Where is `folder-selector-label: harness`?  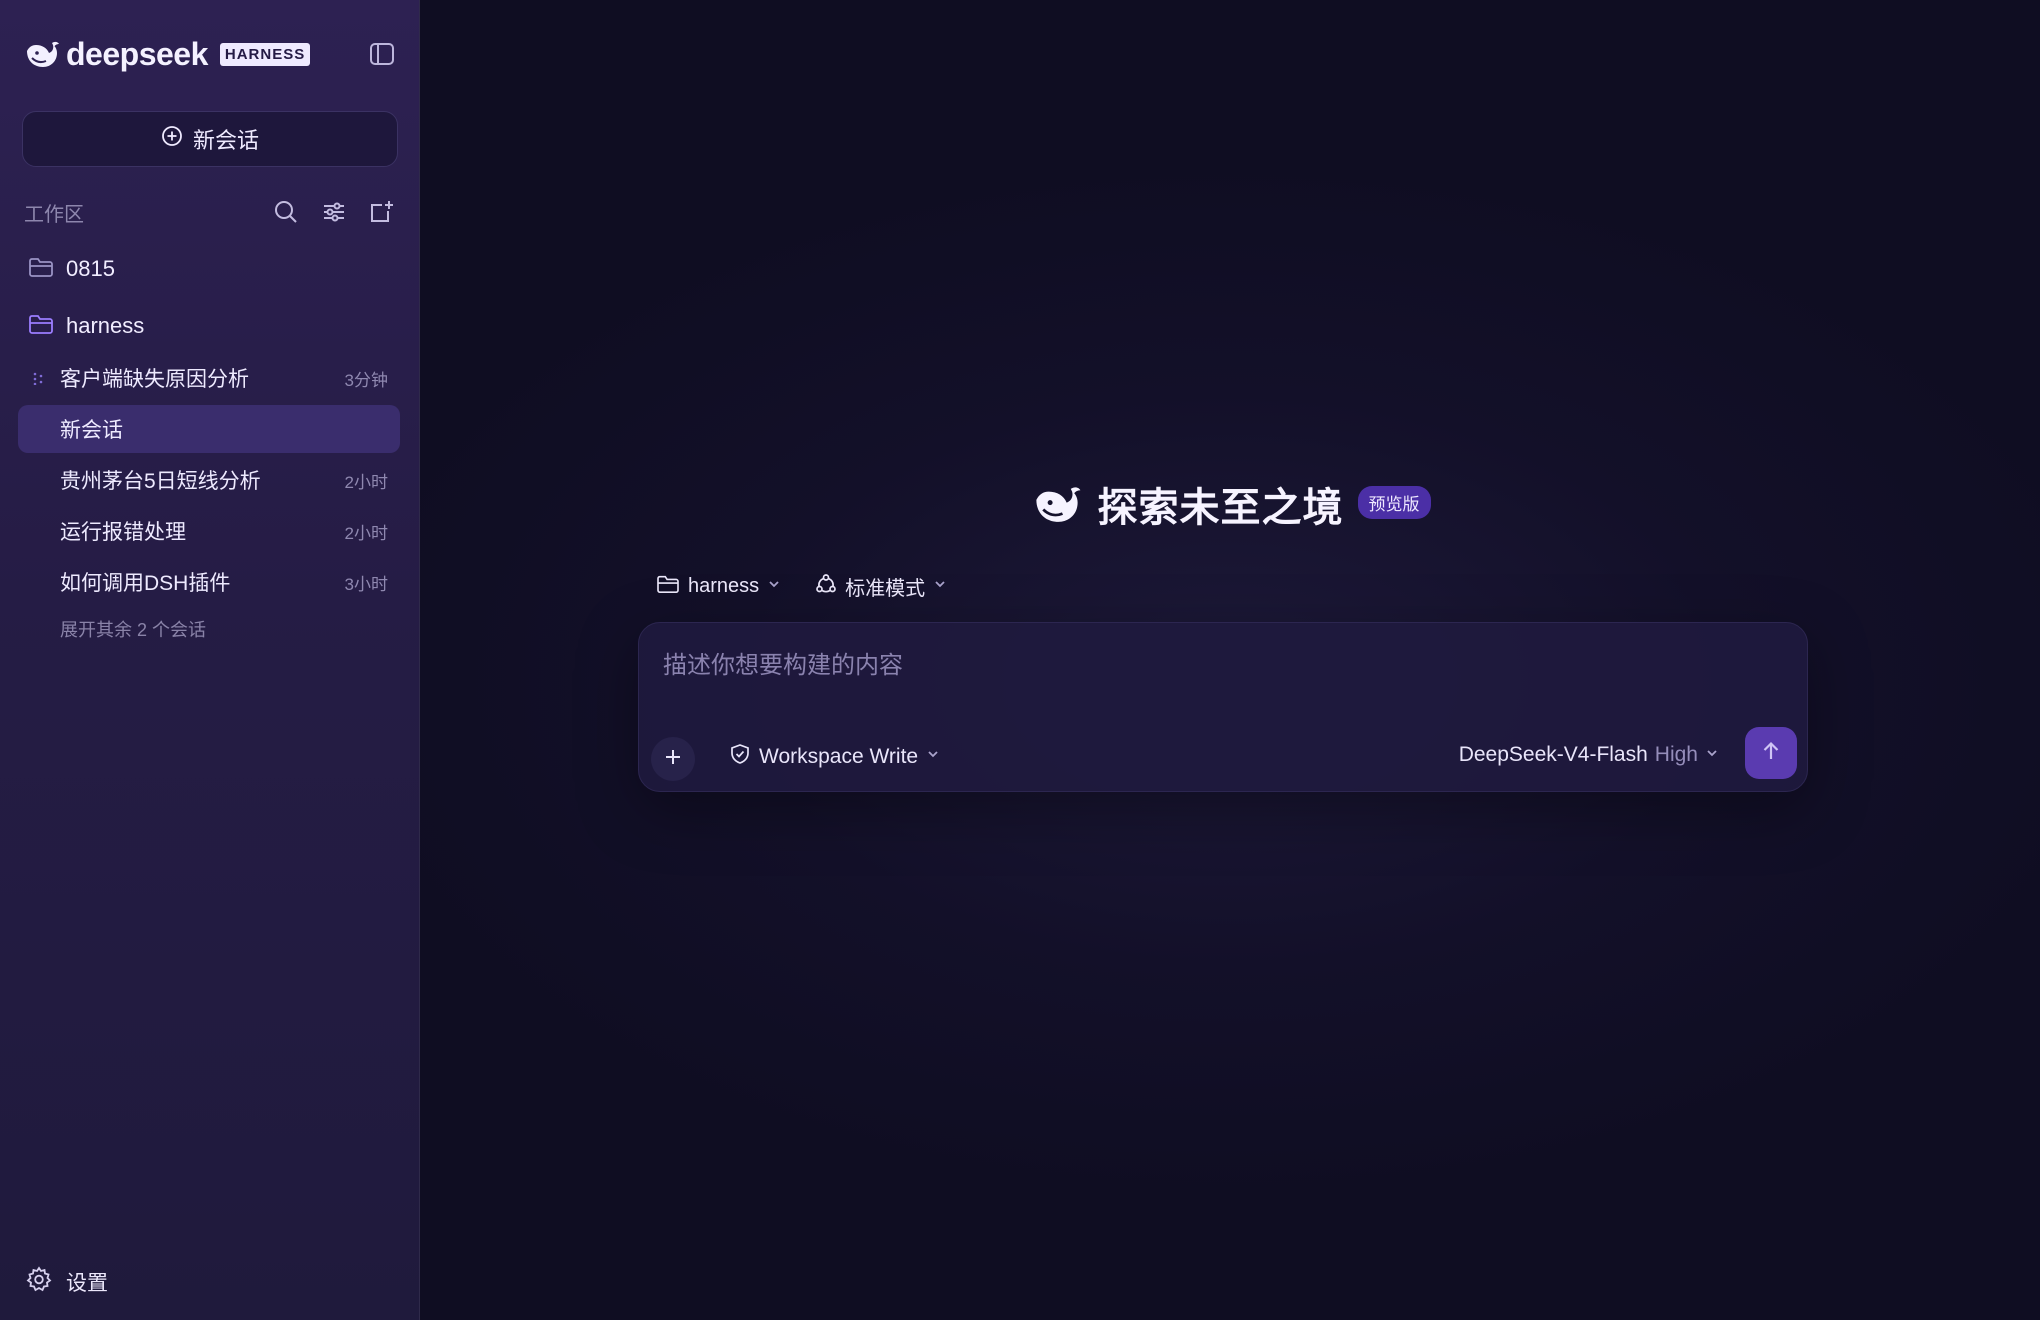
folder-selector-label: harness is located at coordinates (724, 585).